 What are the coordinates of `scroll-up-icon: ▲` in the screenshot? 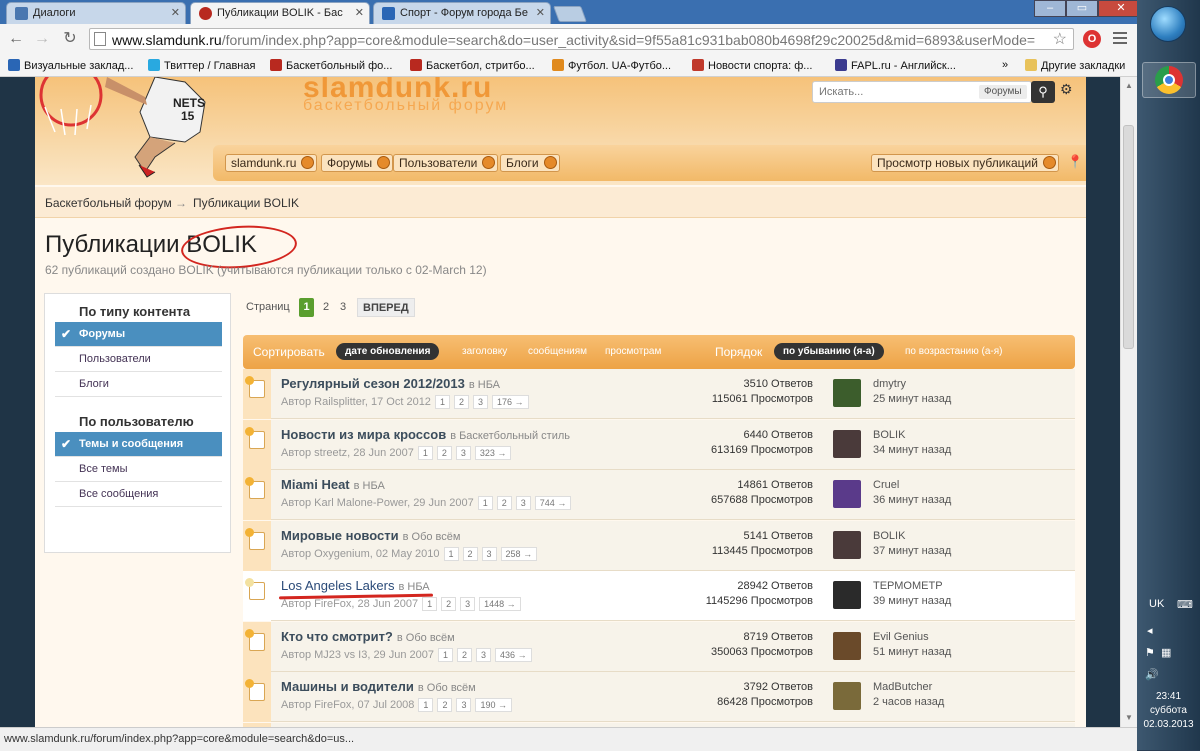 It's located at (1129, 85).